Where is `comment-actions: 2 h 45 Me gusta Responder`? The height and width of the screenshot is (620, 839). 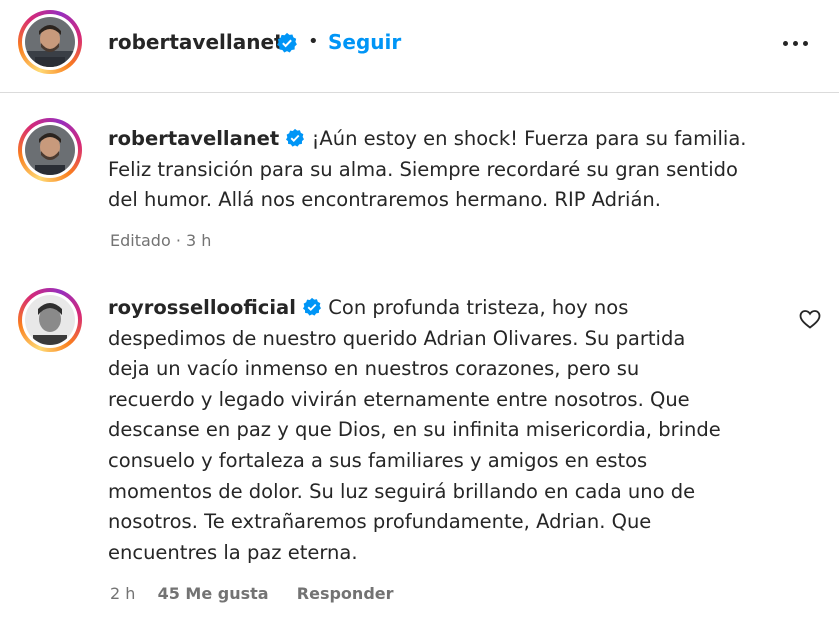
comment-actions: 2 h 45 Me gusta Responder is located at coordinates (252, 593).